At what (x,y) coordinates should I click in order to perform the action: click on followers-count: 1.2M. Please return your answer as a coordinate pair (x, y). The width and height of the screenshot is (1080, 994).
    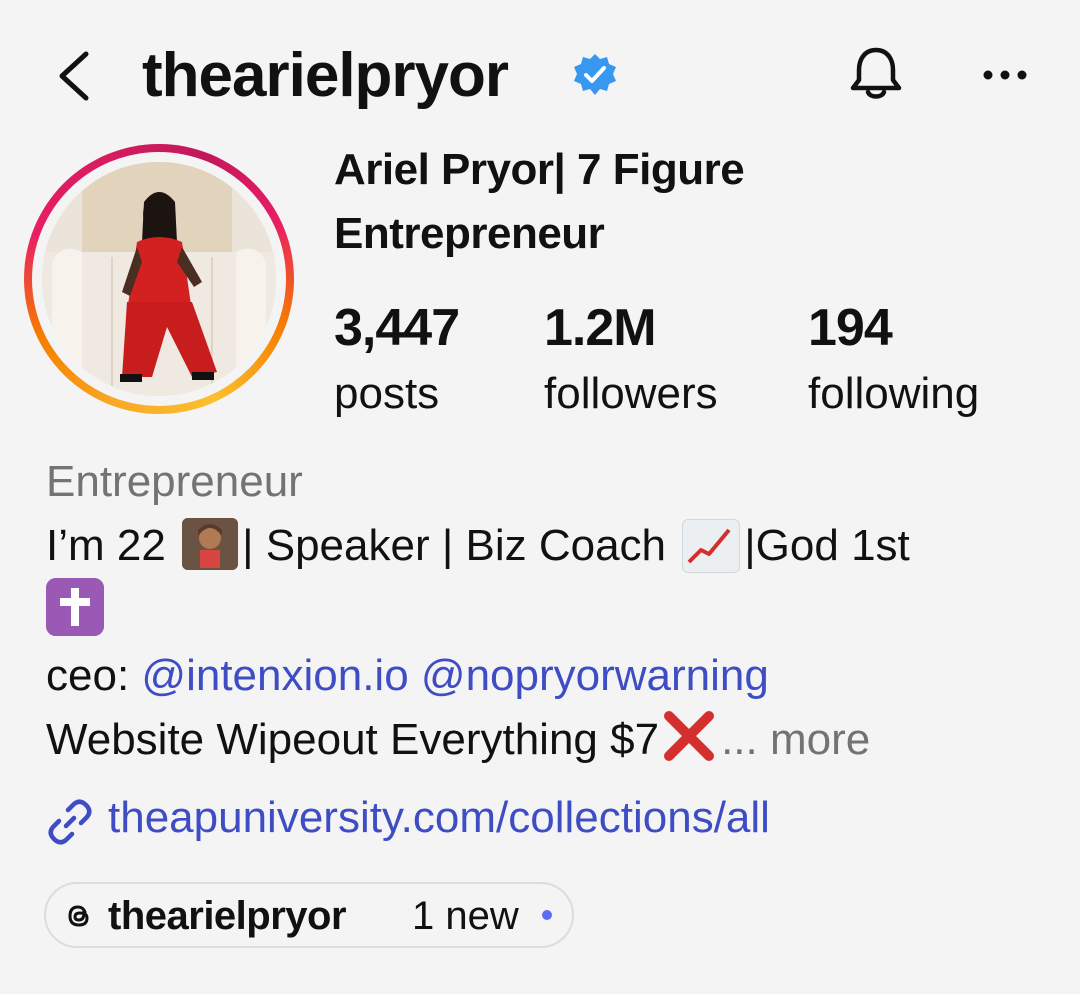
    Looking at the image, I should click on (600, 328).